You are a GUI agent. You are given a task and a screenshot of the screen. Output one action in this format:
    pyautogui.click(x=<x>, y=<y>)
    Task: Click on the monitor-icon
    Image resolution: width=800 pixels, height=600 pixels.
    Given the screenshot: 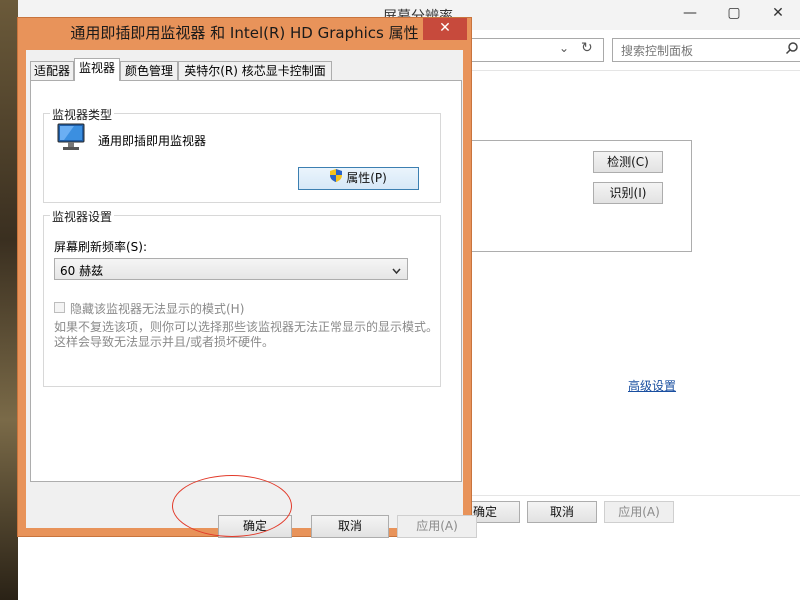 What is the action you would take?
    pyautogui.click(x=71, y=139)
    